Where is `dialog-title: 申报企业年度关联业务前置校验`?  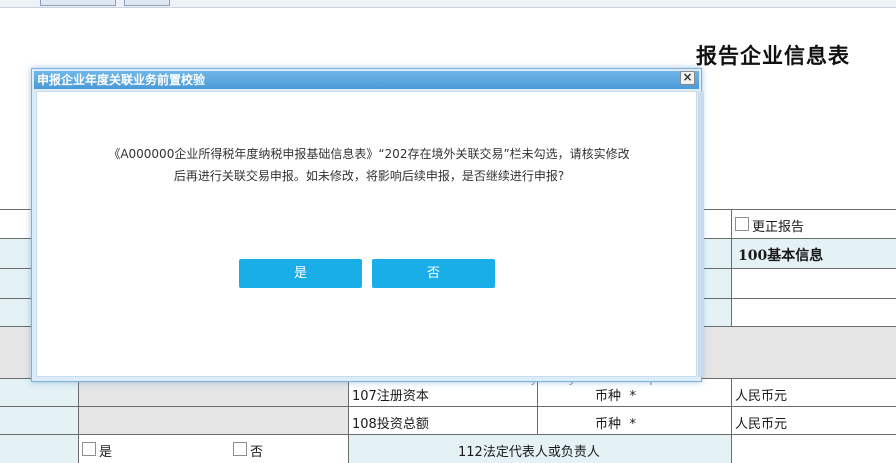
dialog-title: 申报企业年度关联业务前置校验 is located at coordinates (366, 80).